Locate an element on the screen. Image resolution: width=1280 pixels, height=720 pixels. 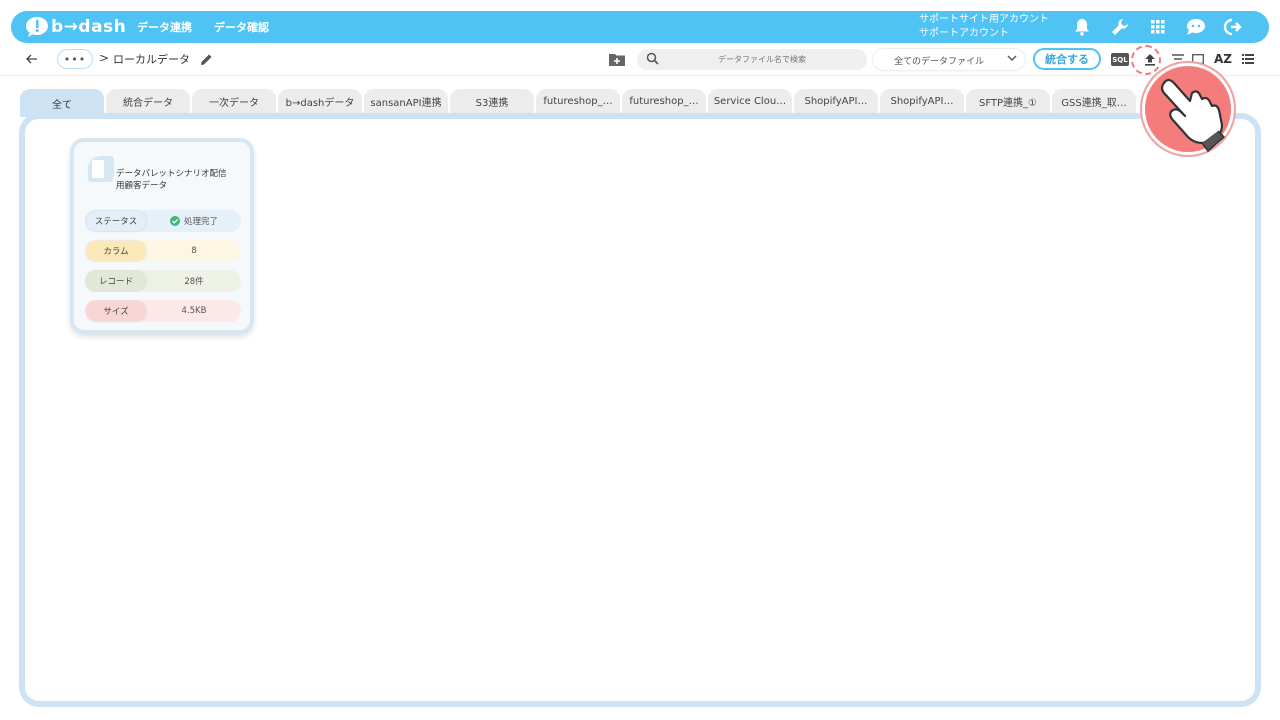
bdash-logo: b→dash is located at coordinates (75, 27).